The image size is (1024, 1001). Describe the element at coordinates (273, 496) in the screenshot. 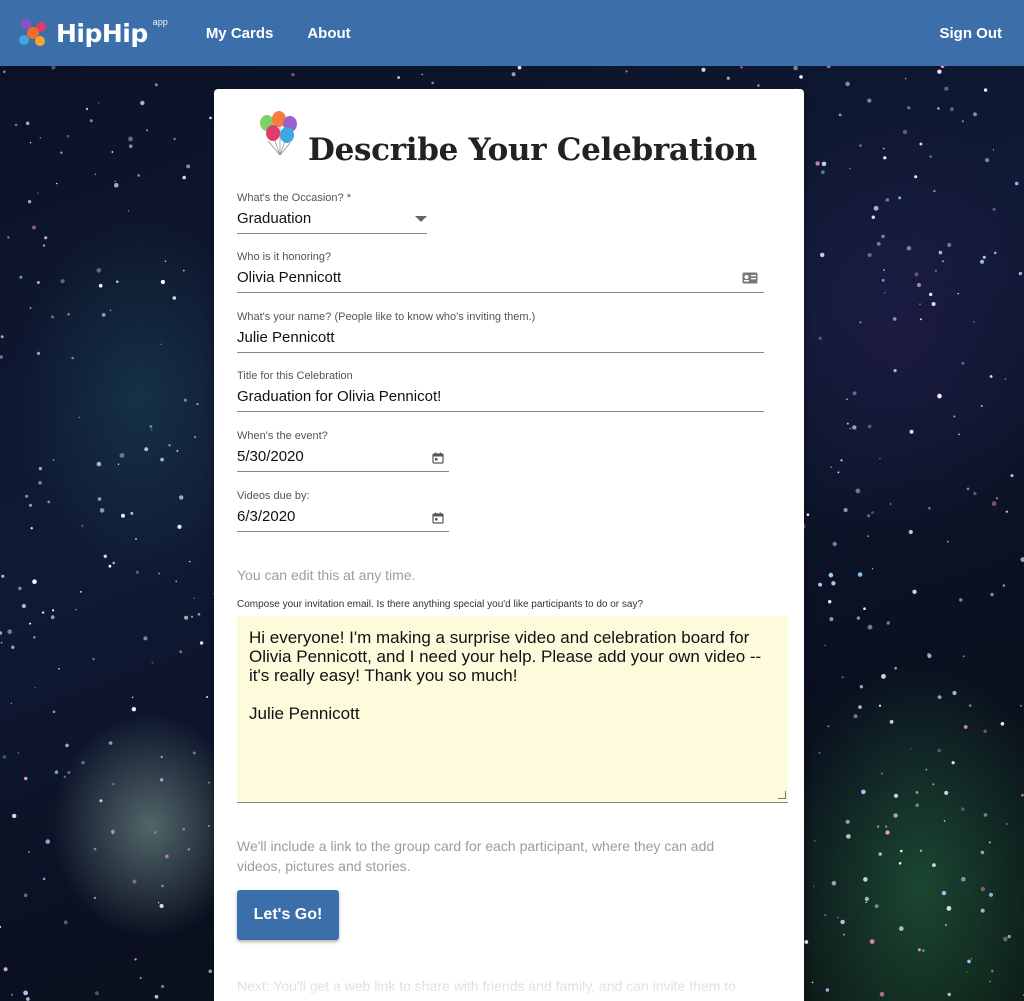

I see `videos-due-label: Videos due by:` at that location.